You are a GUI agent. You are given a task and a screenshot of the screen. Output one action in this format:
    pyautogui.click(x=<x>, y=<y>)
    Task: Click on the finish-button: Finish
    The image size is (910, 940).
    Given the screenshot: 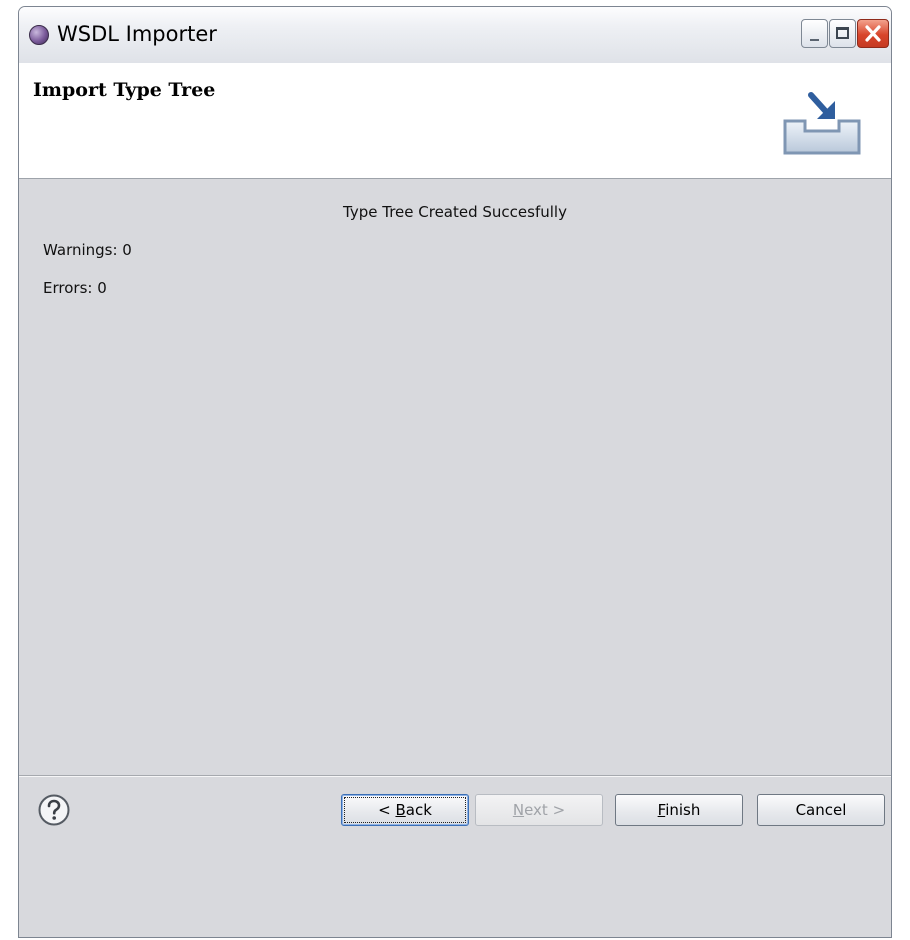 What is the action you would take?
    pyautogui.click(x=679, y=810)
    